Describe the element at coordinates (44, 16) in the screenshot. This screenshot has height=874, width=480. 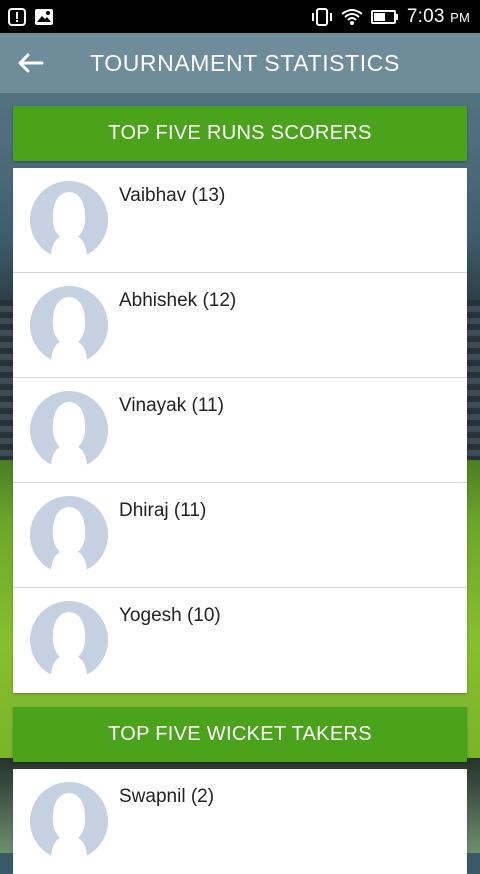
I see `image-notification-icon` at that location.